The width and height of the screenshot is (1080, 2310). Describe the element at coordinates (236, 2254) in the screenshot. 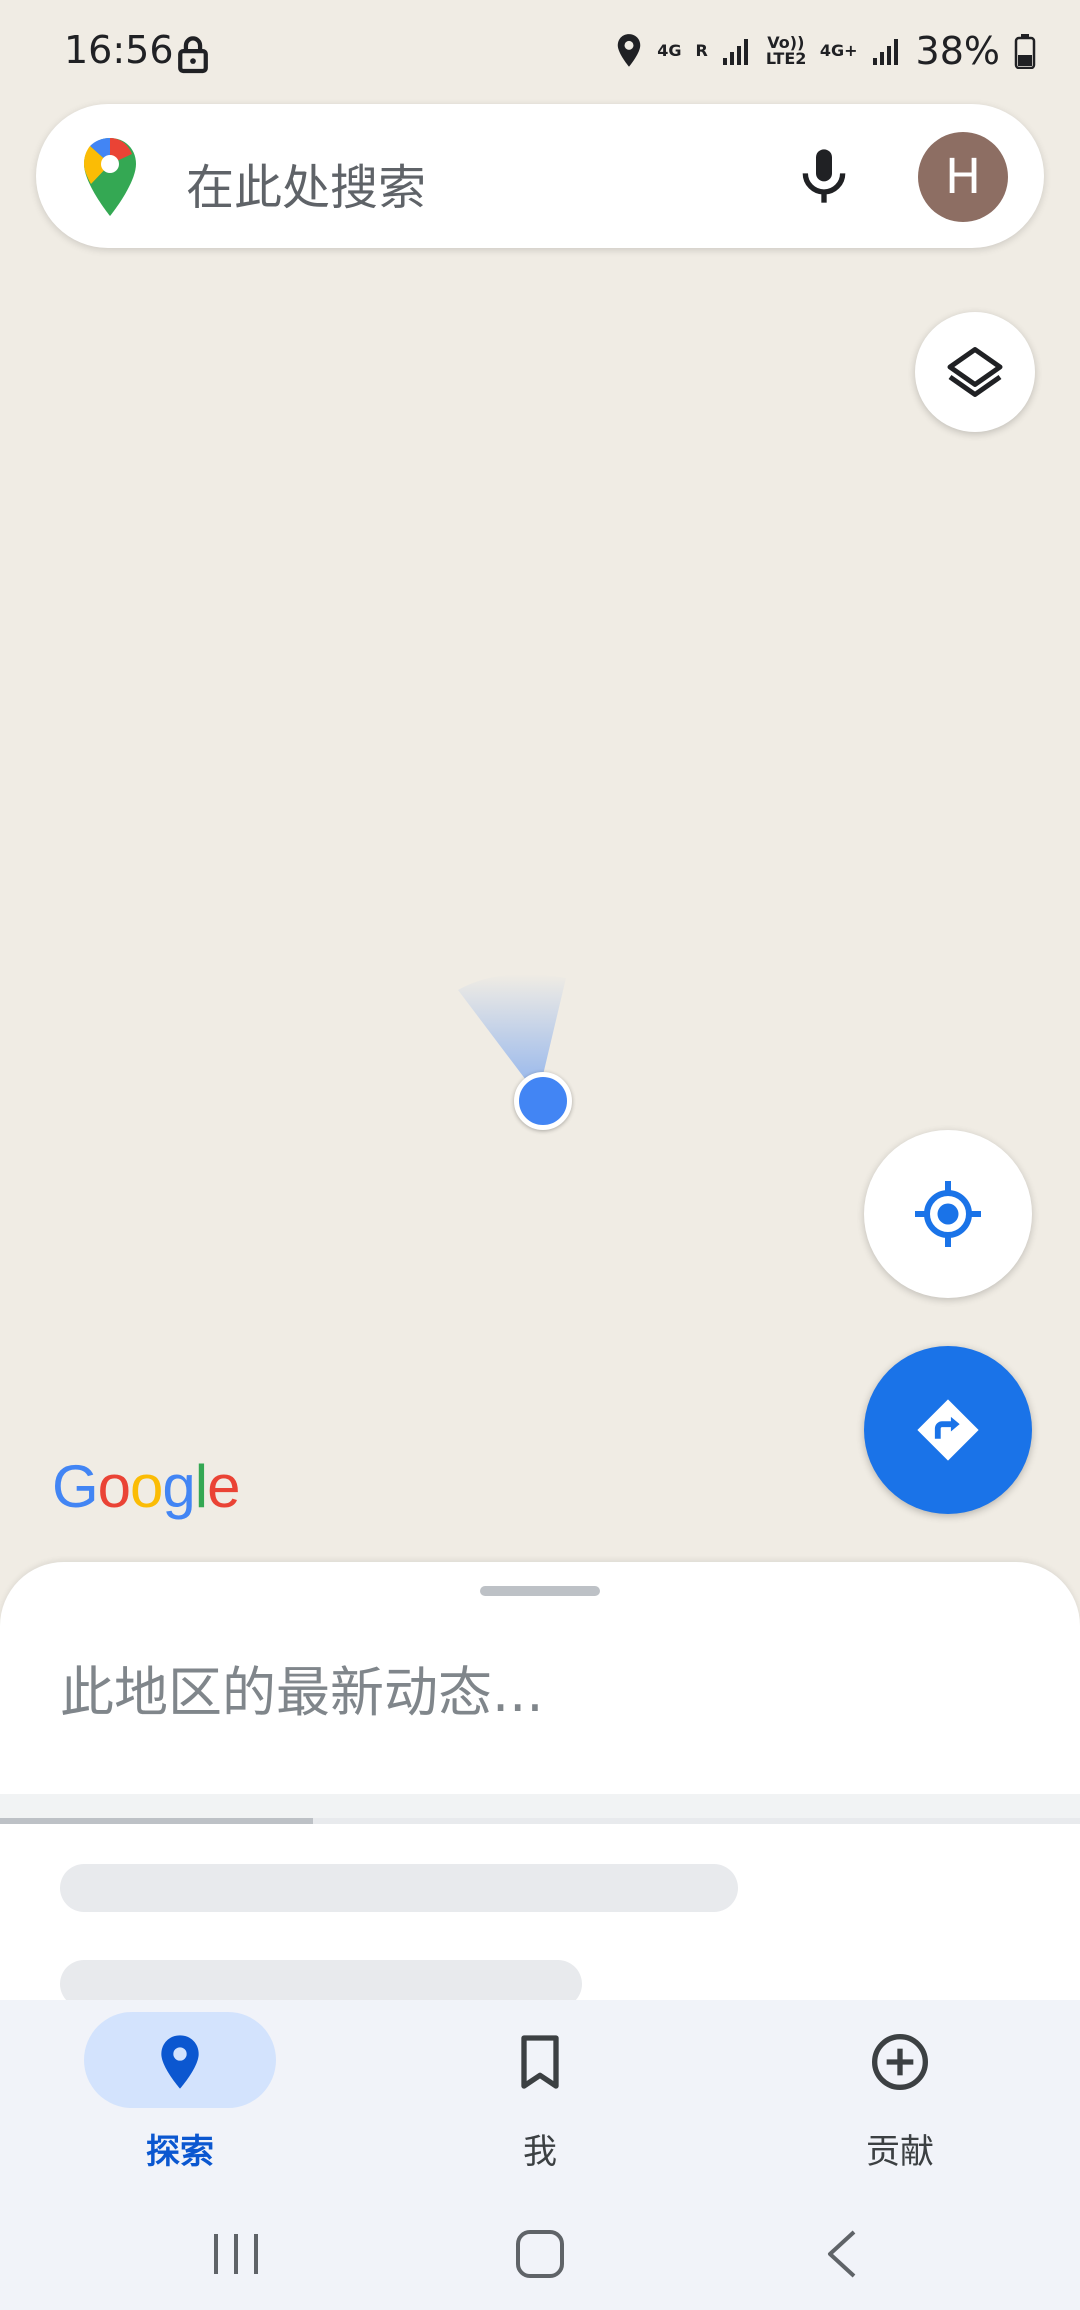

I see `recents-icon` at that location.